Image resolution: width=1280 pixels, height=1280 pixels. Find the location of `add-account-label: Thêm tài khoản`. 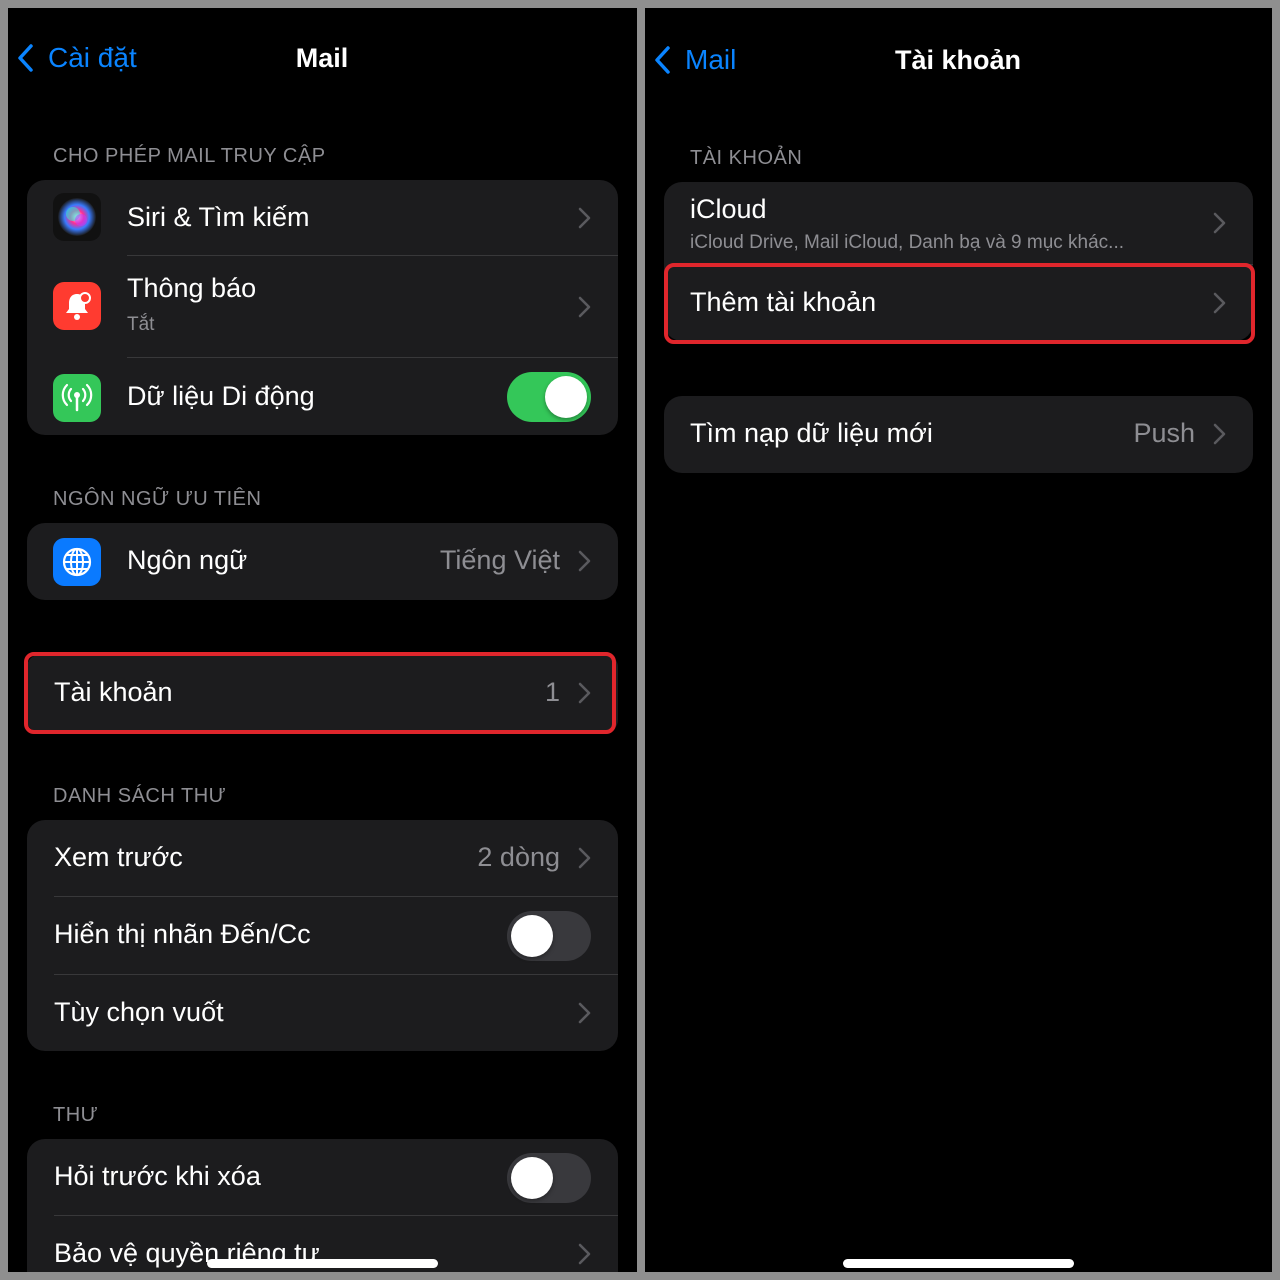

add-account-label: Thêm tài khoản is located at coordinates (783, 302).